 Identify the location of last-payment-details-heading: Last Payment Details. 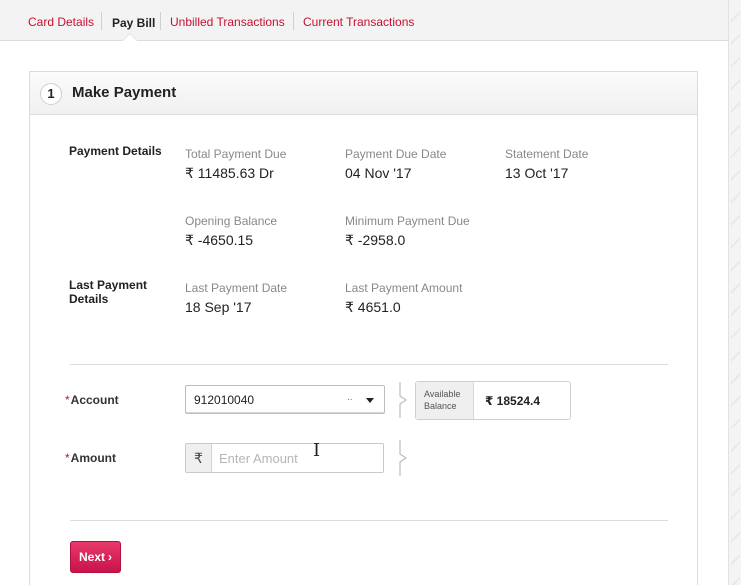
(108, 292).